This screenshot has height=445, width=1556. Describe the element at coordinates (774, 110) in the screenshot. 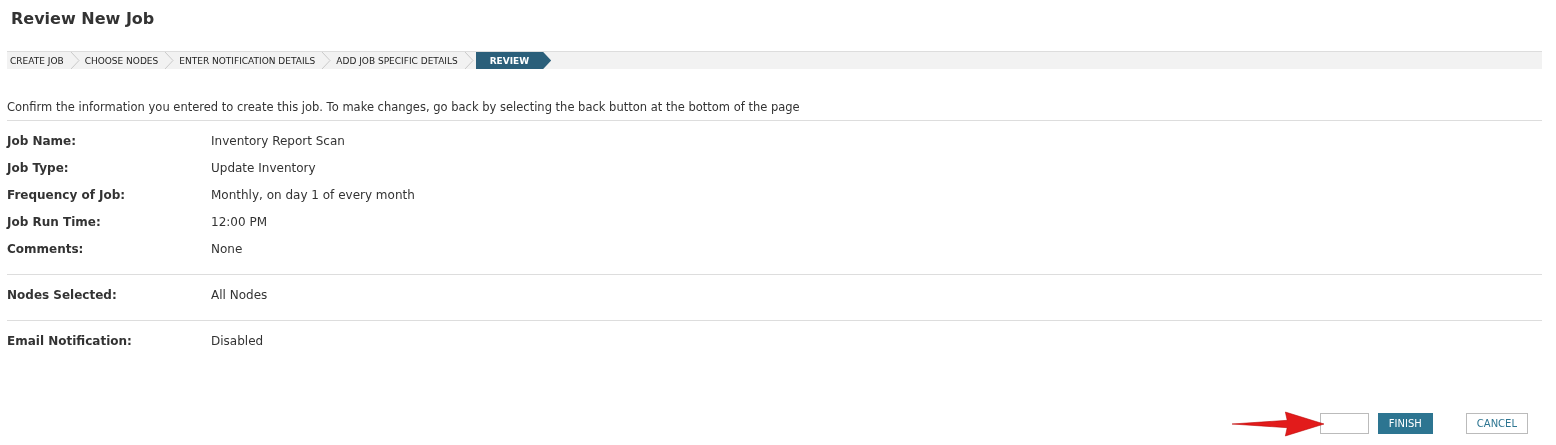

I see `intro-text: Confirm the information you entered to create this job. To make changes, go back by selecting the back button at the bottom of the page` at that location.